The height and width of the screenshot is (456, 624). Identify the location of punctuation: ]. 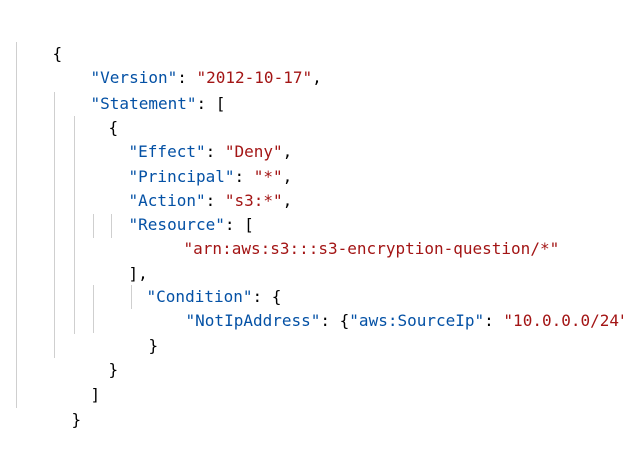
(95, 394).